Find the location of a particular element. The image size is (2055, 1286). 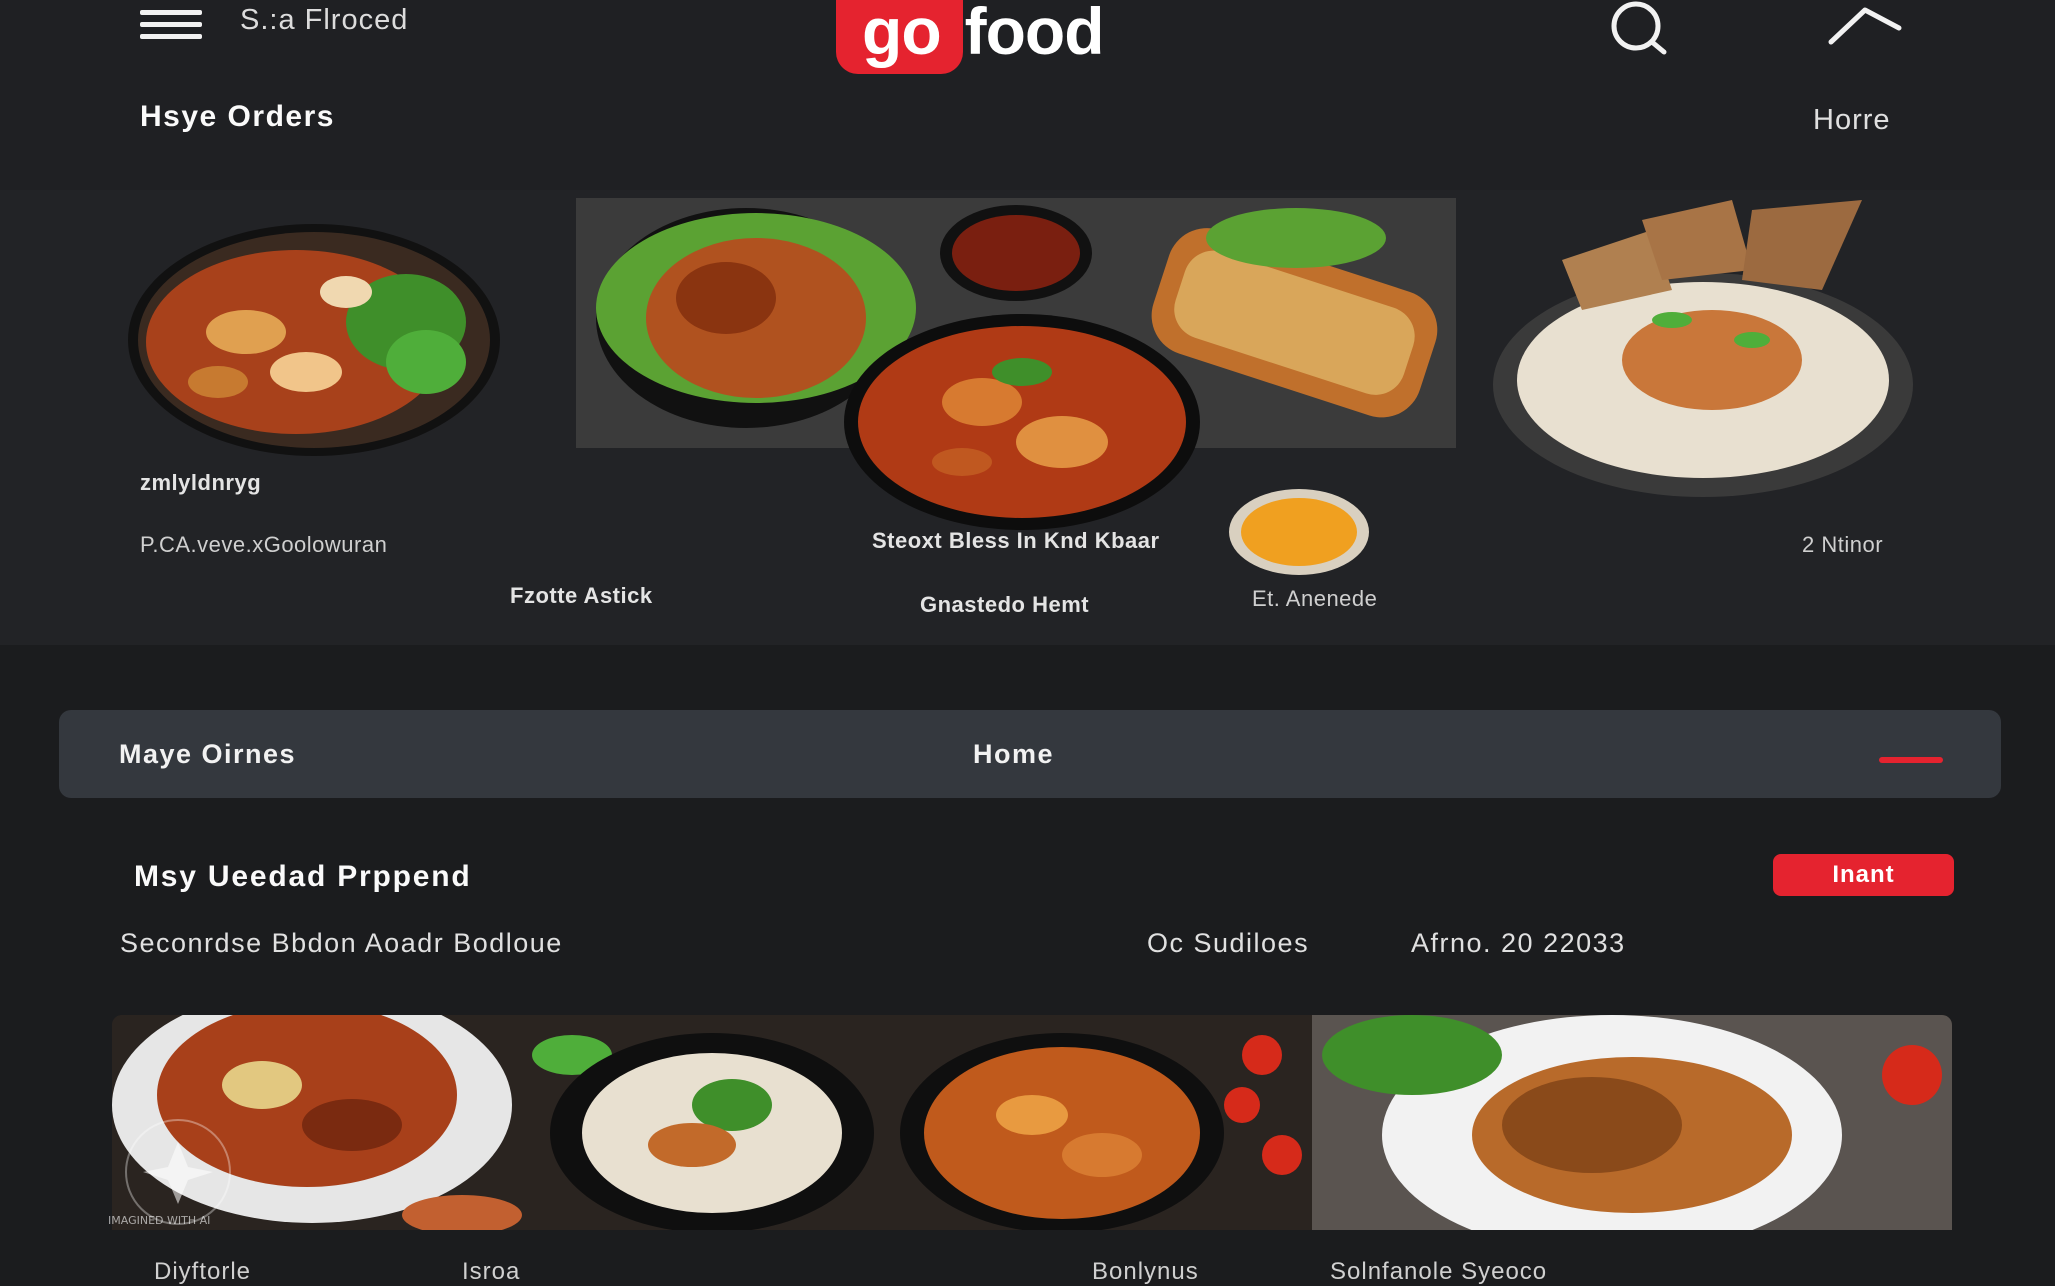

order-date: Afrno. 20 22033 is located at coordinates (1518, 943).